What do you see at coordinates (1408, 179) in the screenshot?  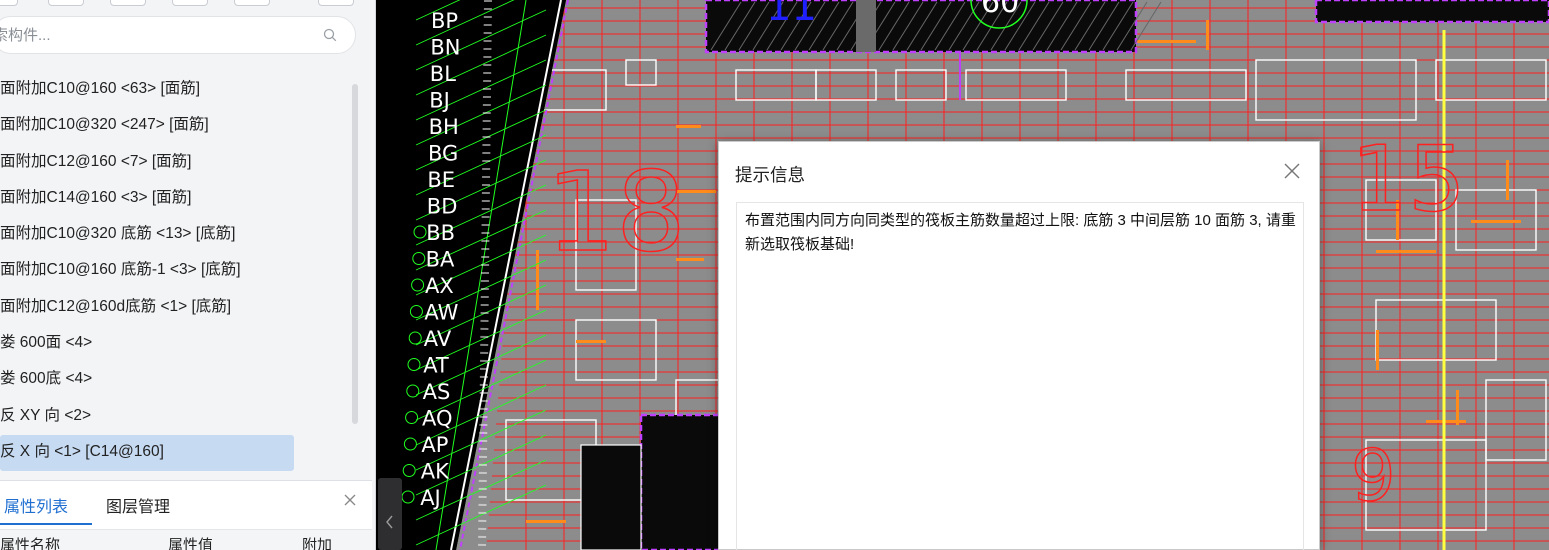 I see `grid-region-number: 15` at bounding box center [1408, 179].